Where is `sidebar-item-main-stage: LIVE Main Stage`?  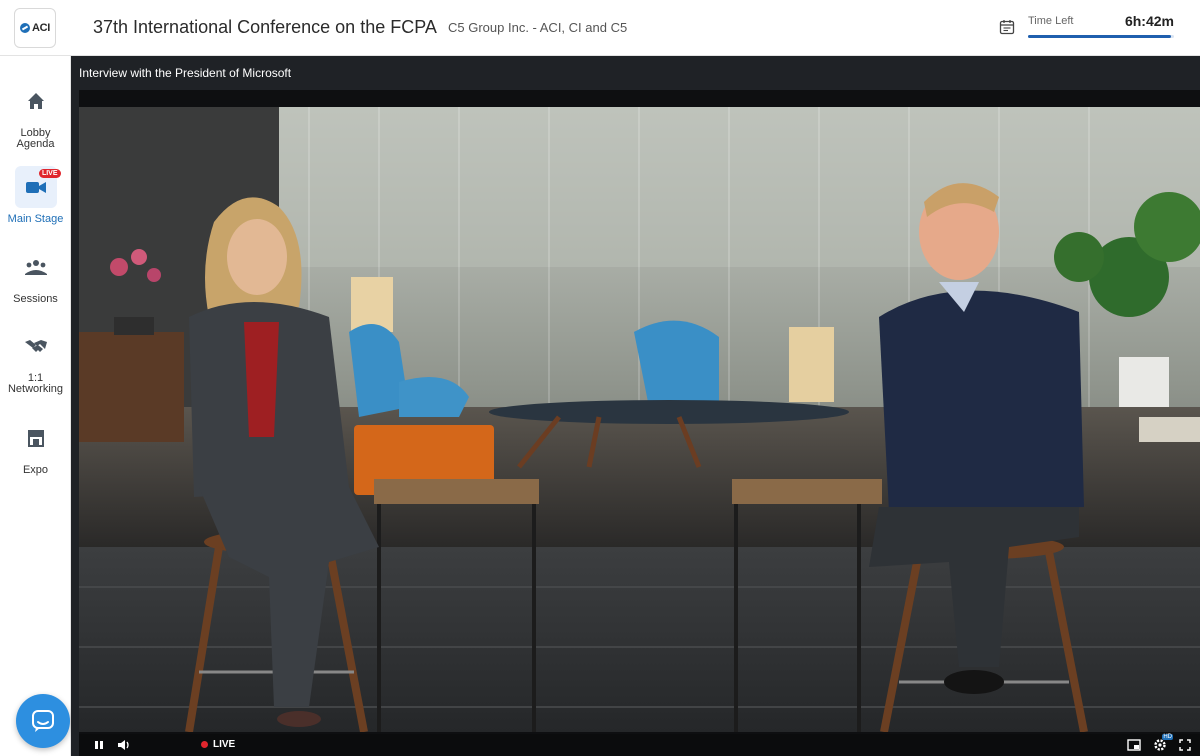
sidebar-item-main-stage: LIVE Main Stage is located at coordinates (35, 195).